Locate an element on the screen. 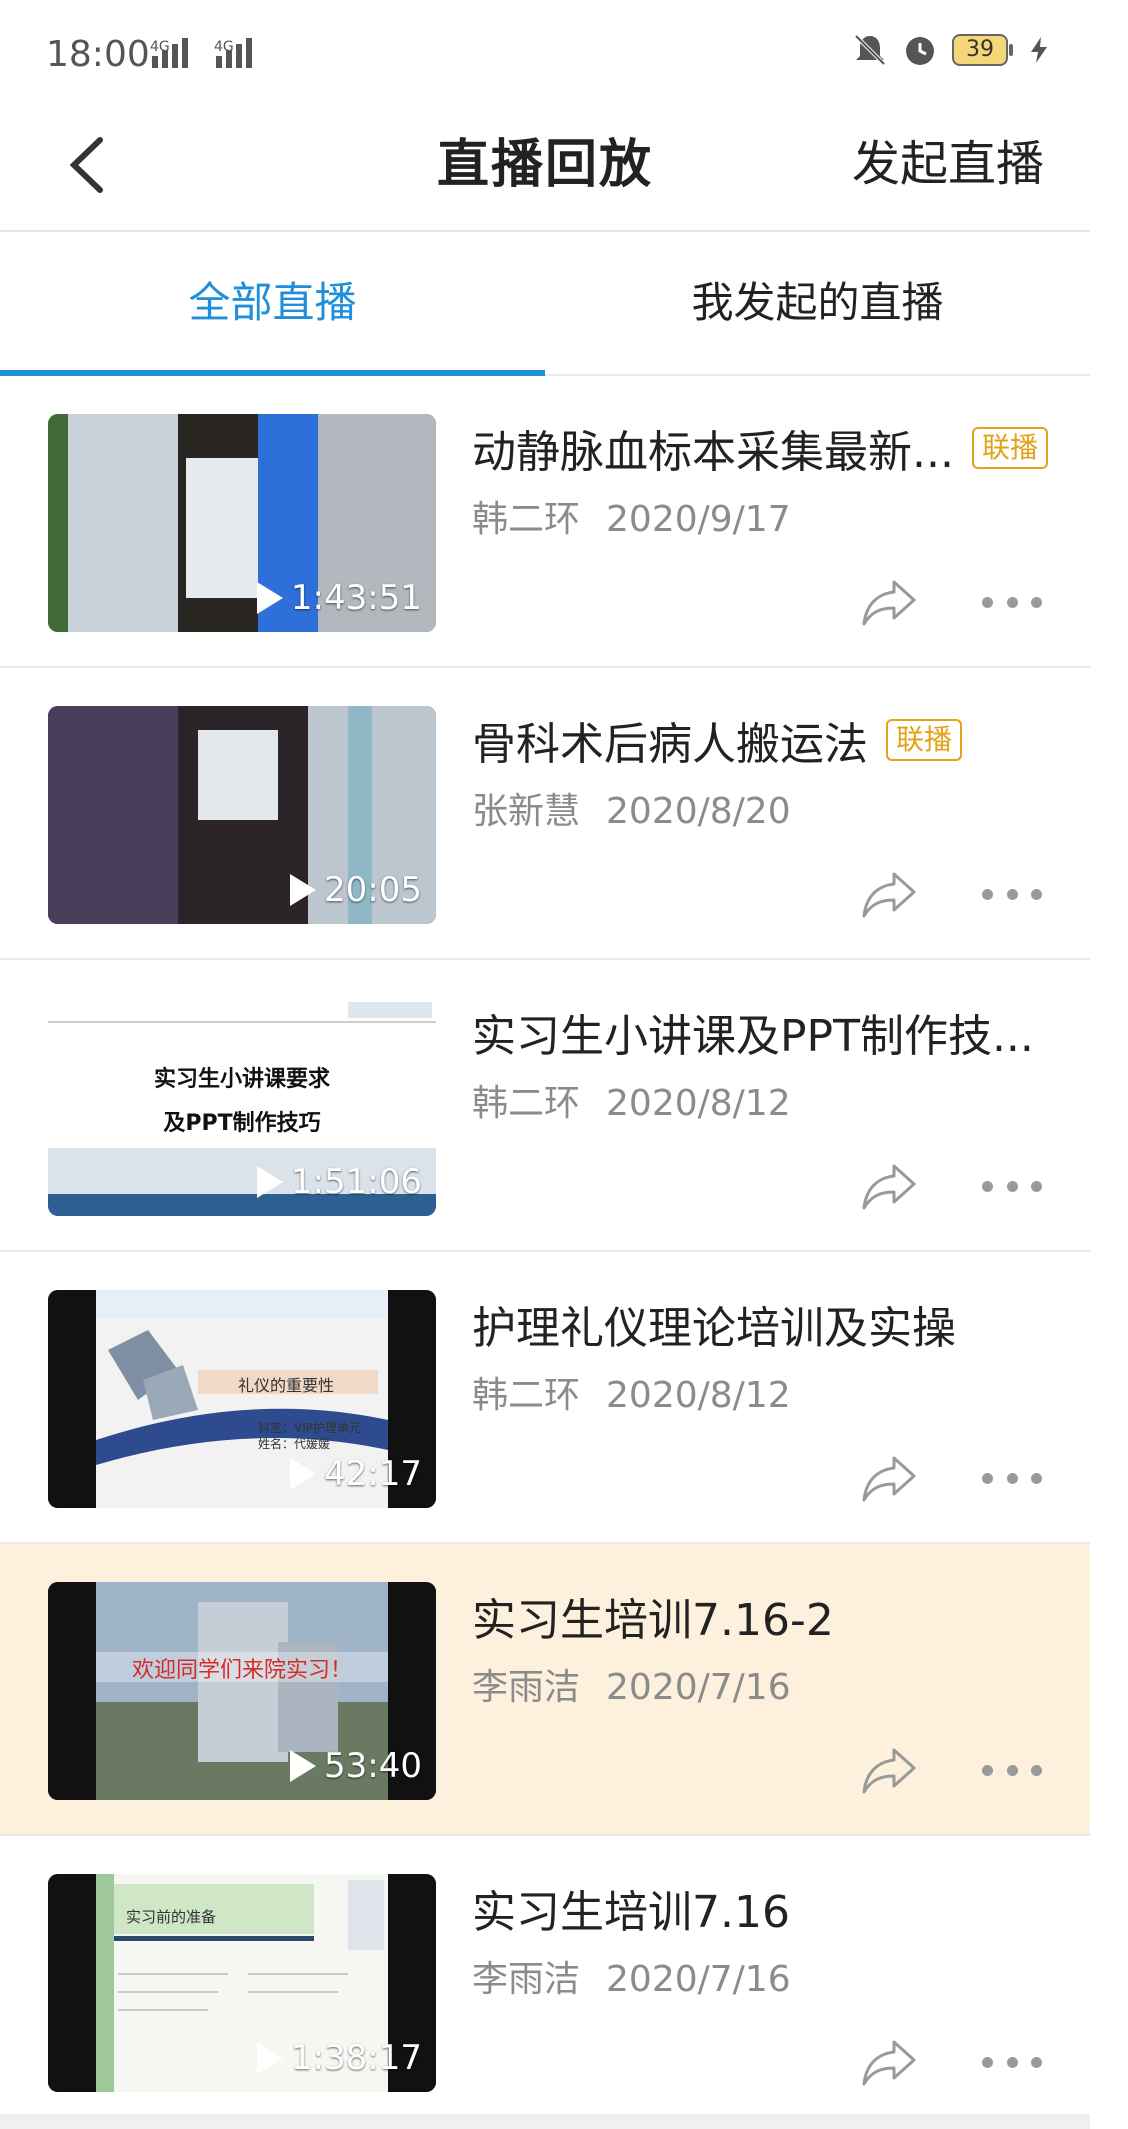 This screenshot has height=2129, width=1128. status-icons: 39 is located at coordinates (951, 50).